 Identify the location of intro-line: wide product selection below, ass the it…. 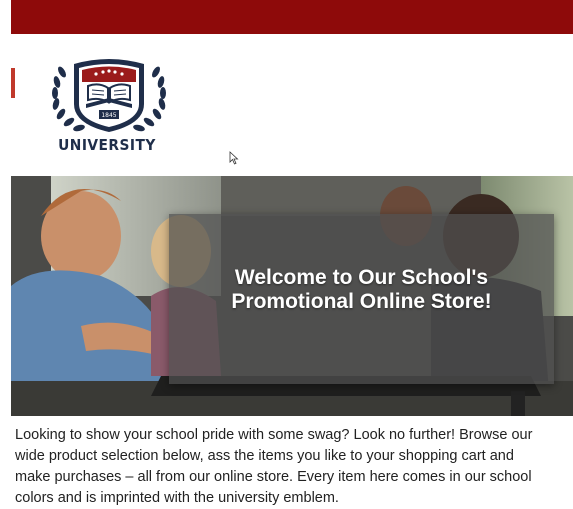
(264, 456).